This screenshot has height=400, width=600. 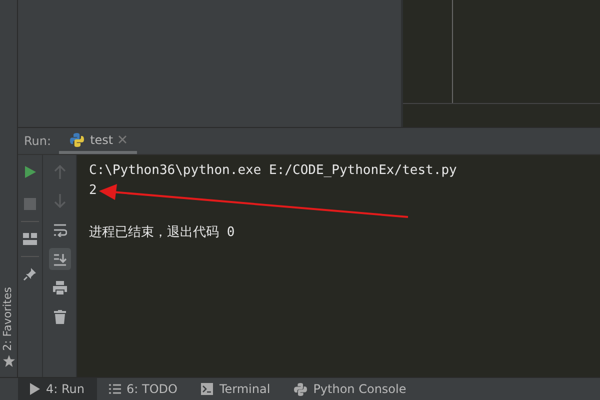 What do you see at coordinates (37, 141) in the screenshot?
I see `panel-title: Run:` at bounding box center [37, 141].